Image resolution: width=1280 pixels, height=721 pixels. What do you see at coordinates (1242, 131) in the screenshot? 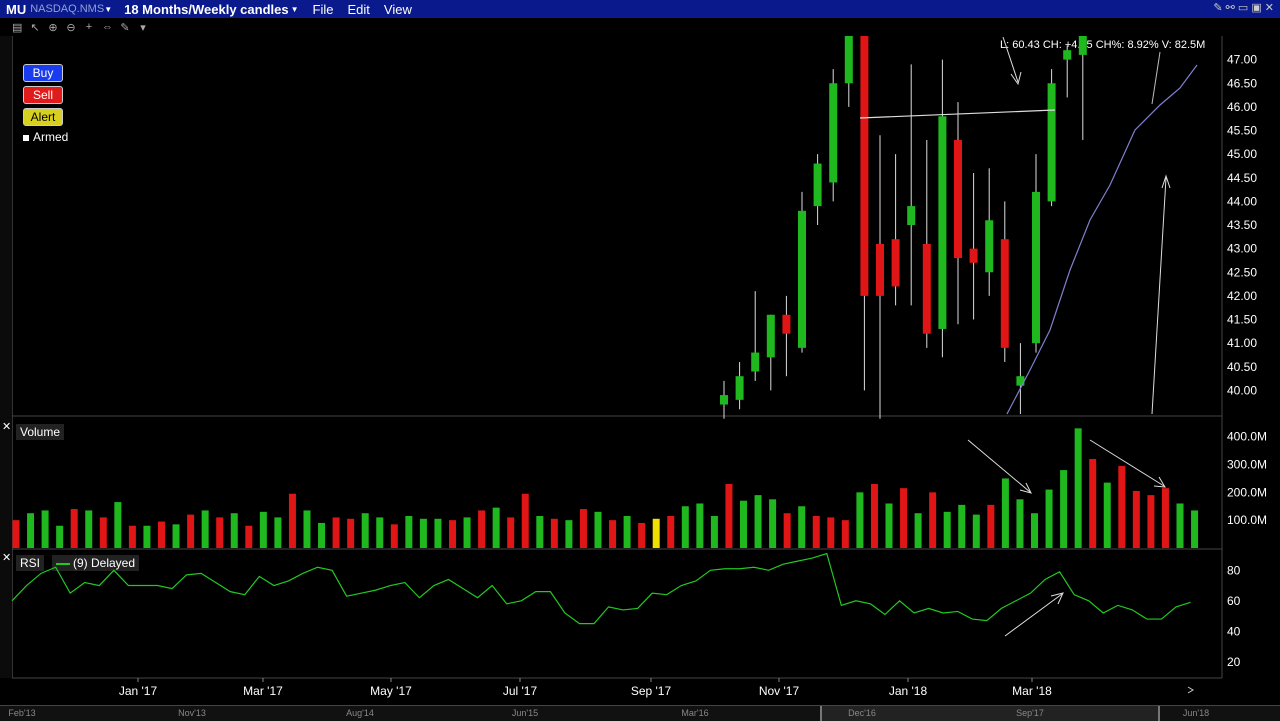
I see `price-tick-label: 45.50` at bounding box center [1242, 131].